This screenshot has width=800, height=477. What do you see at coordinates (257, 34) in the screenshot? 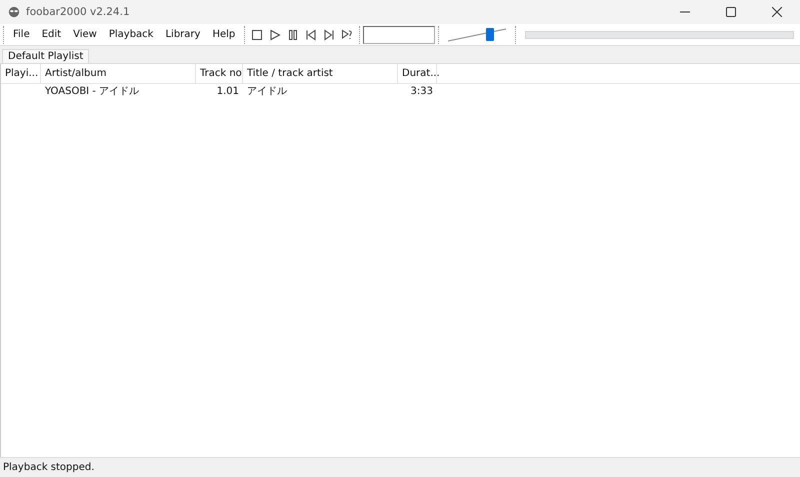
I see `stop-icon` at bounding box center [257, 34].